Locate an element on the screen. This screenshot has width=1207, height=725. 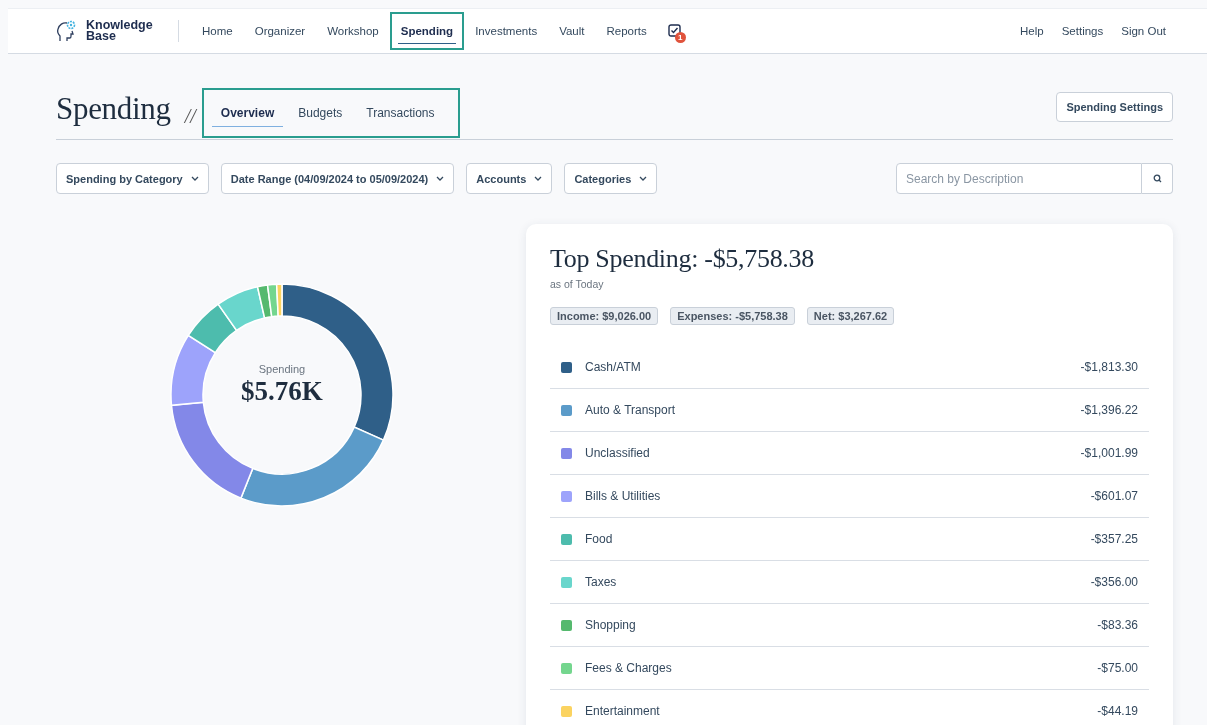
filter-dropdown: Spending by Category is located at coordinates (132, 178).